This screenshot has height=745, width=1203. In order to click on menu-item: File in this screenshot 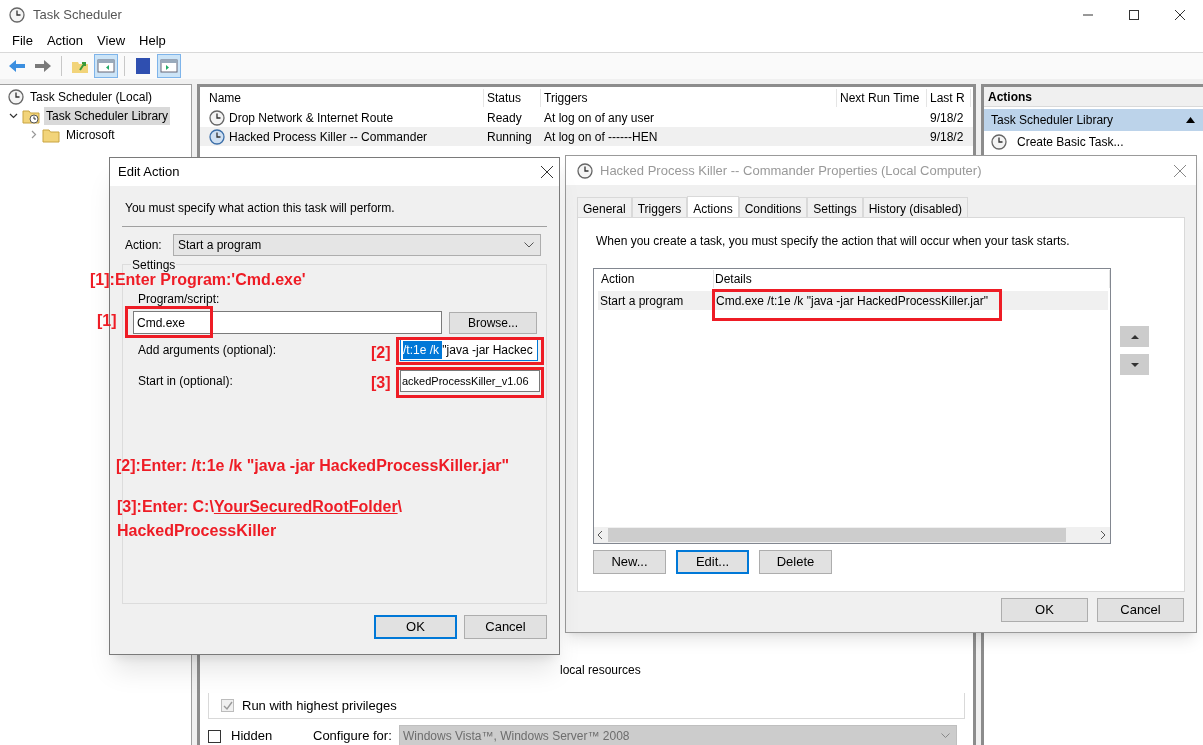, I will do `click(22, 41)`.